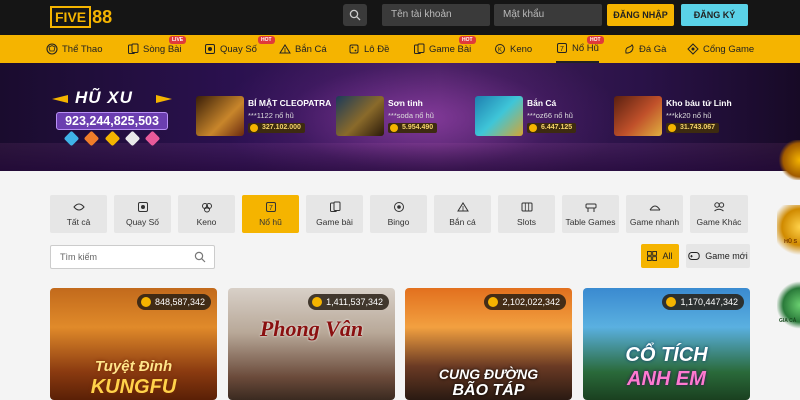  Describe the element at coordinates (720, 49) in the screenshot. I see `nav-item-cong-game: Cổng Game` at that location.